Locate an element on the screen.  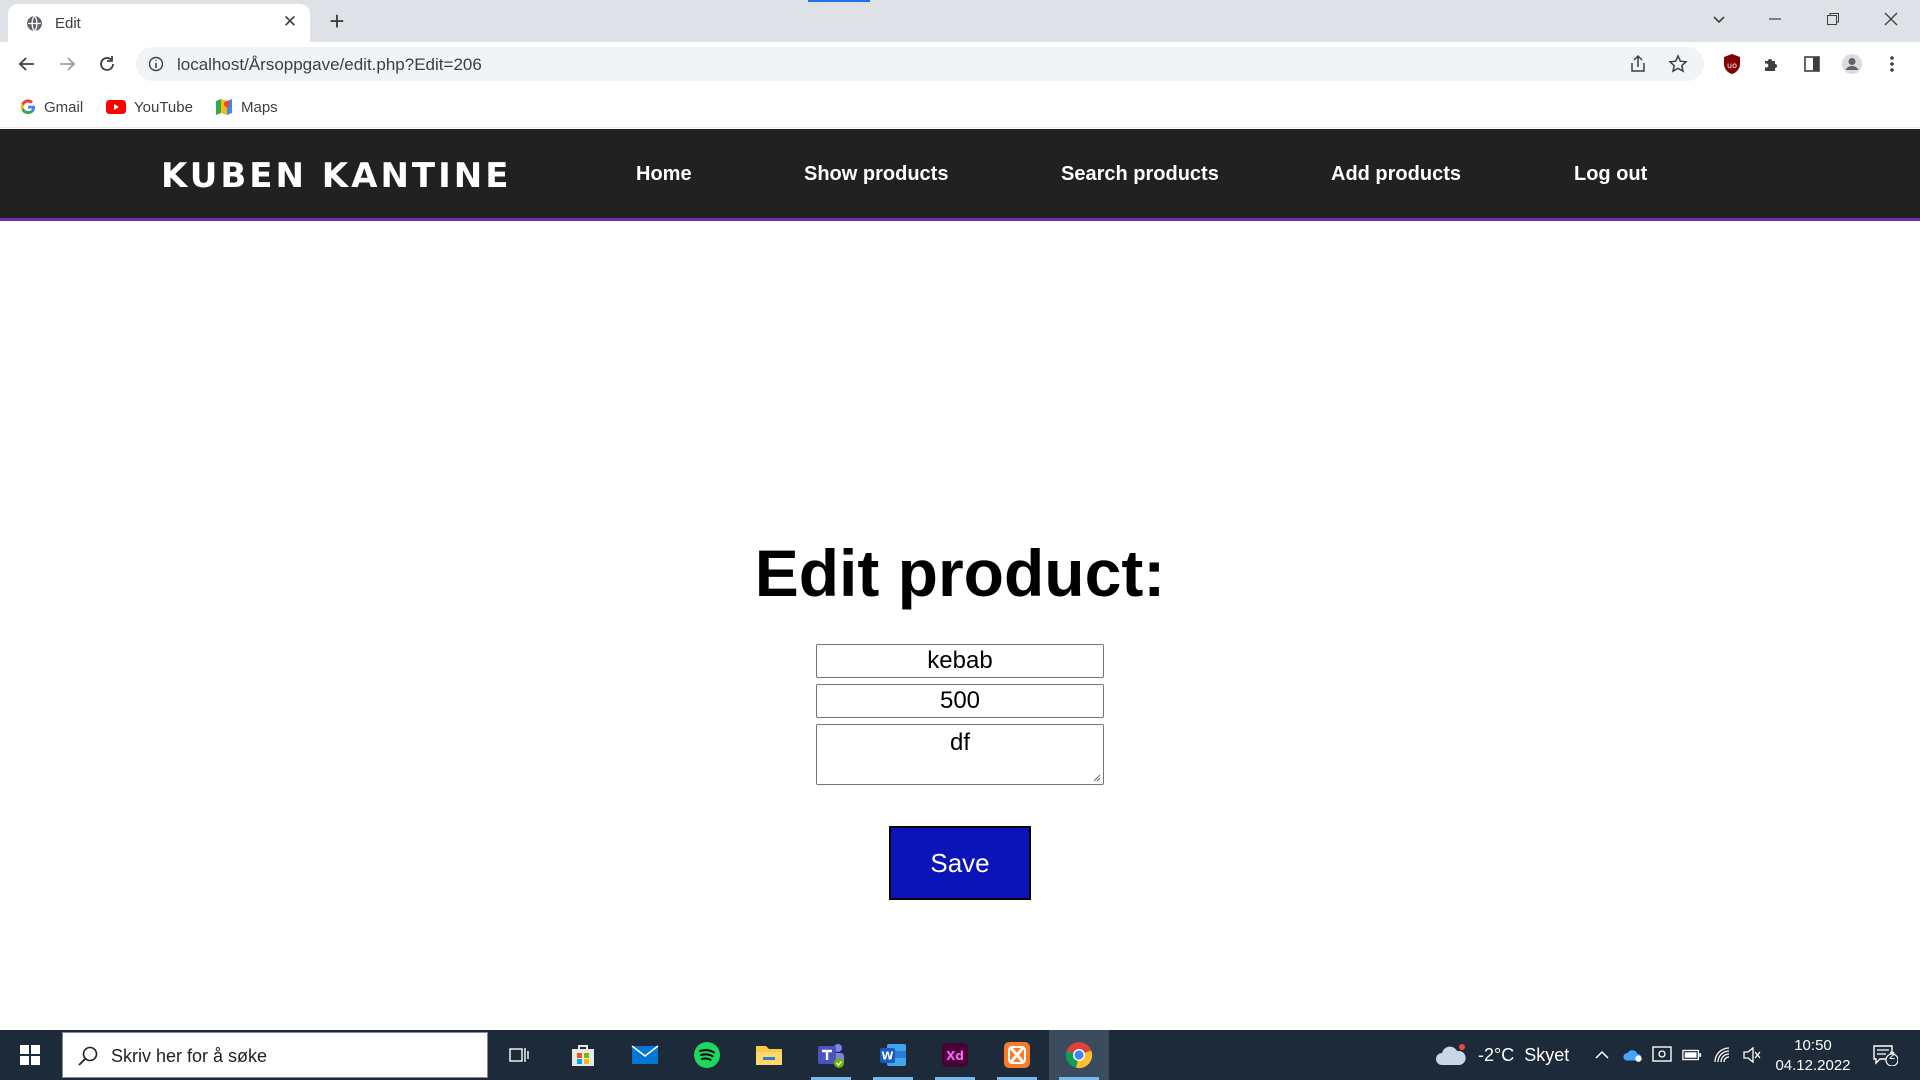
cloud-icon is located at coordinates (1451, 1054).